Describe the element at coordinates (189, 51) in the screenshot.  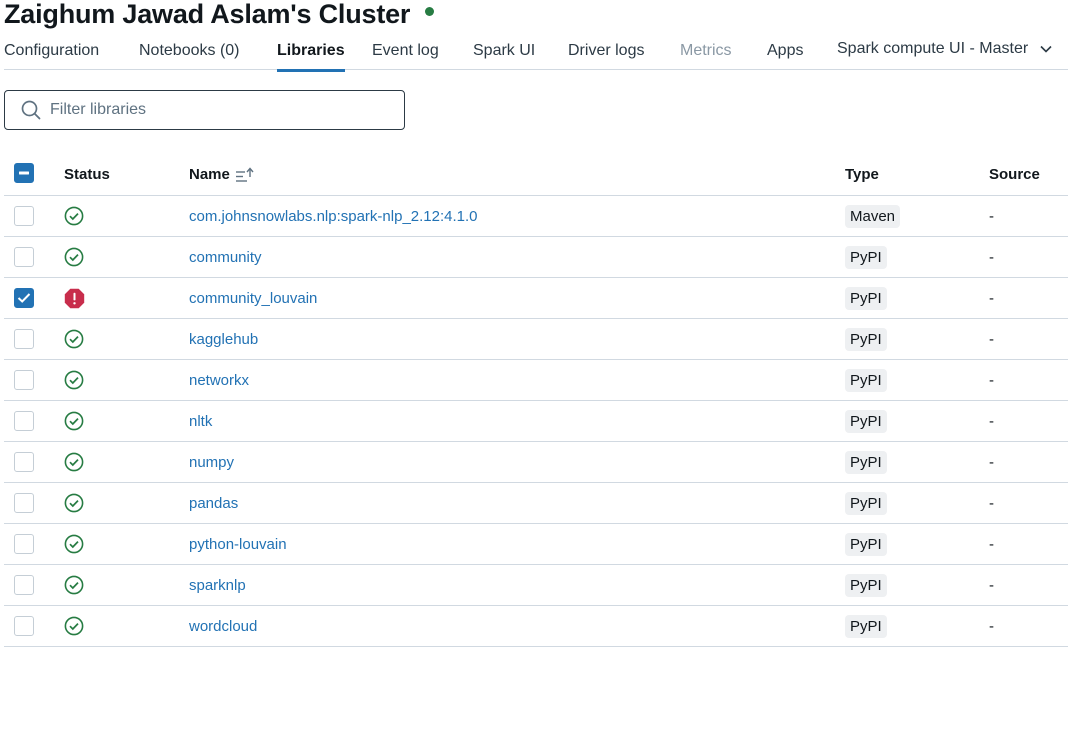
I see `tab-notebooks: Notebooks (0)` at that location.